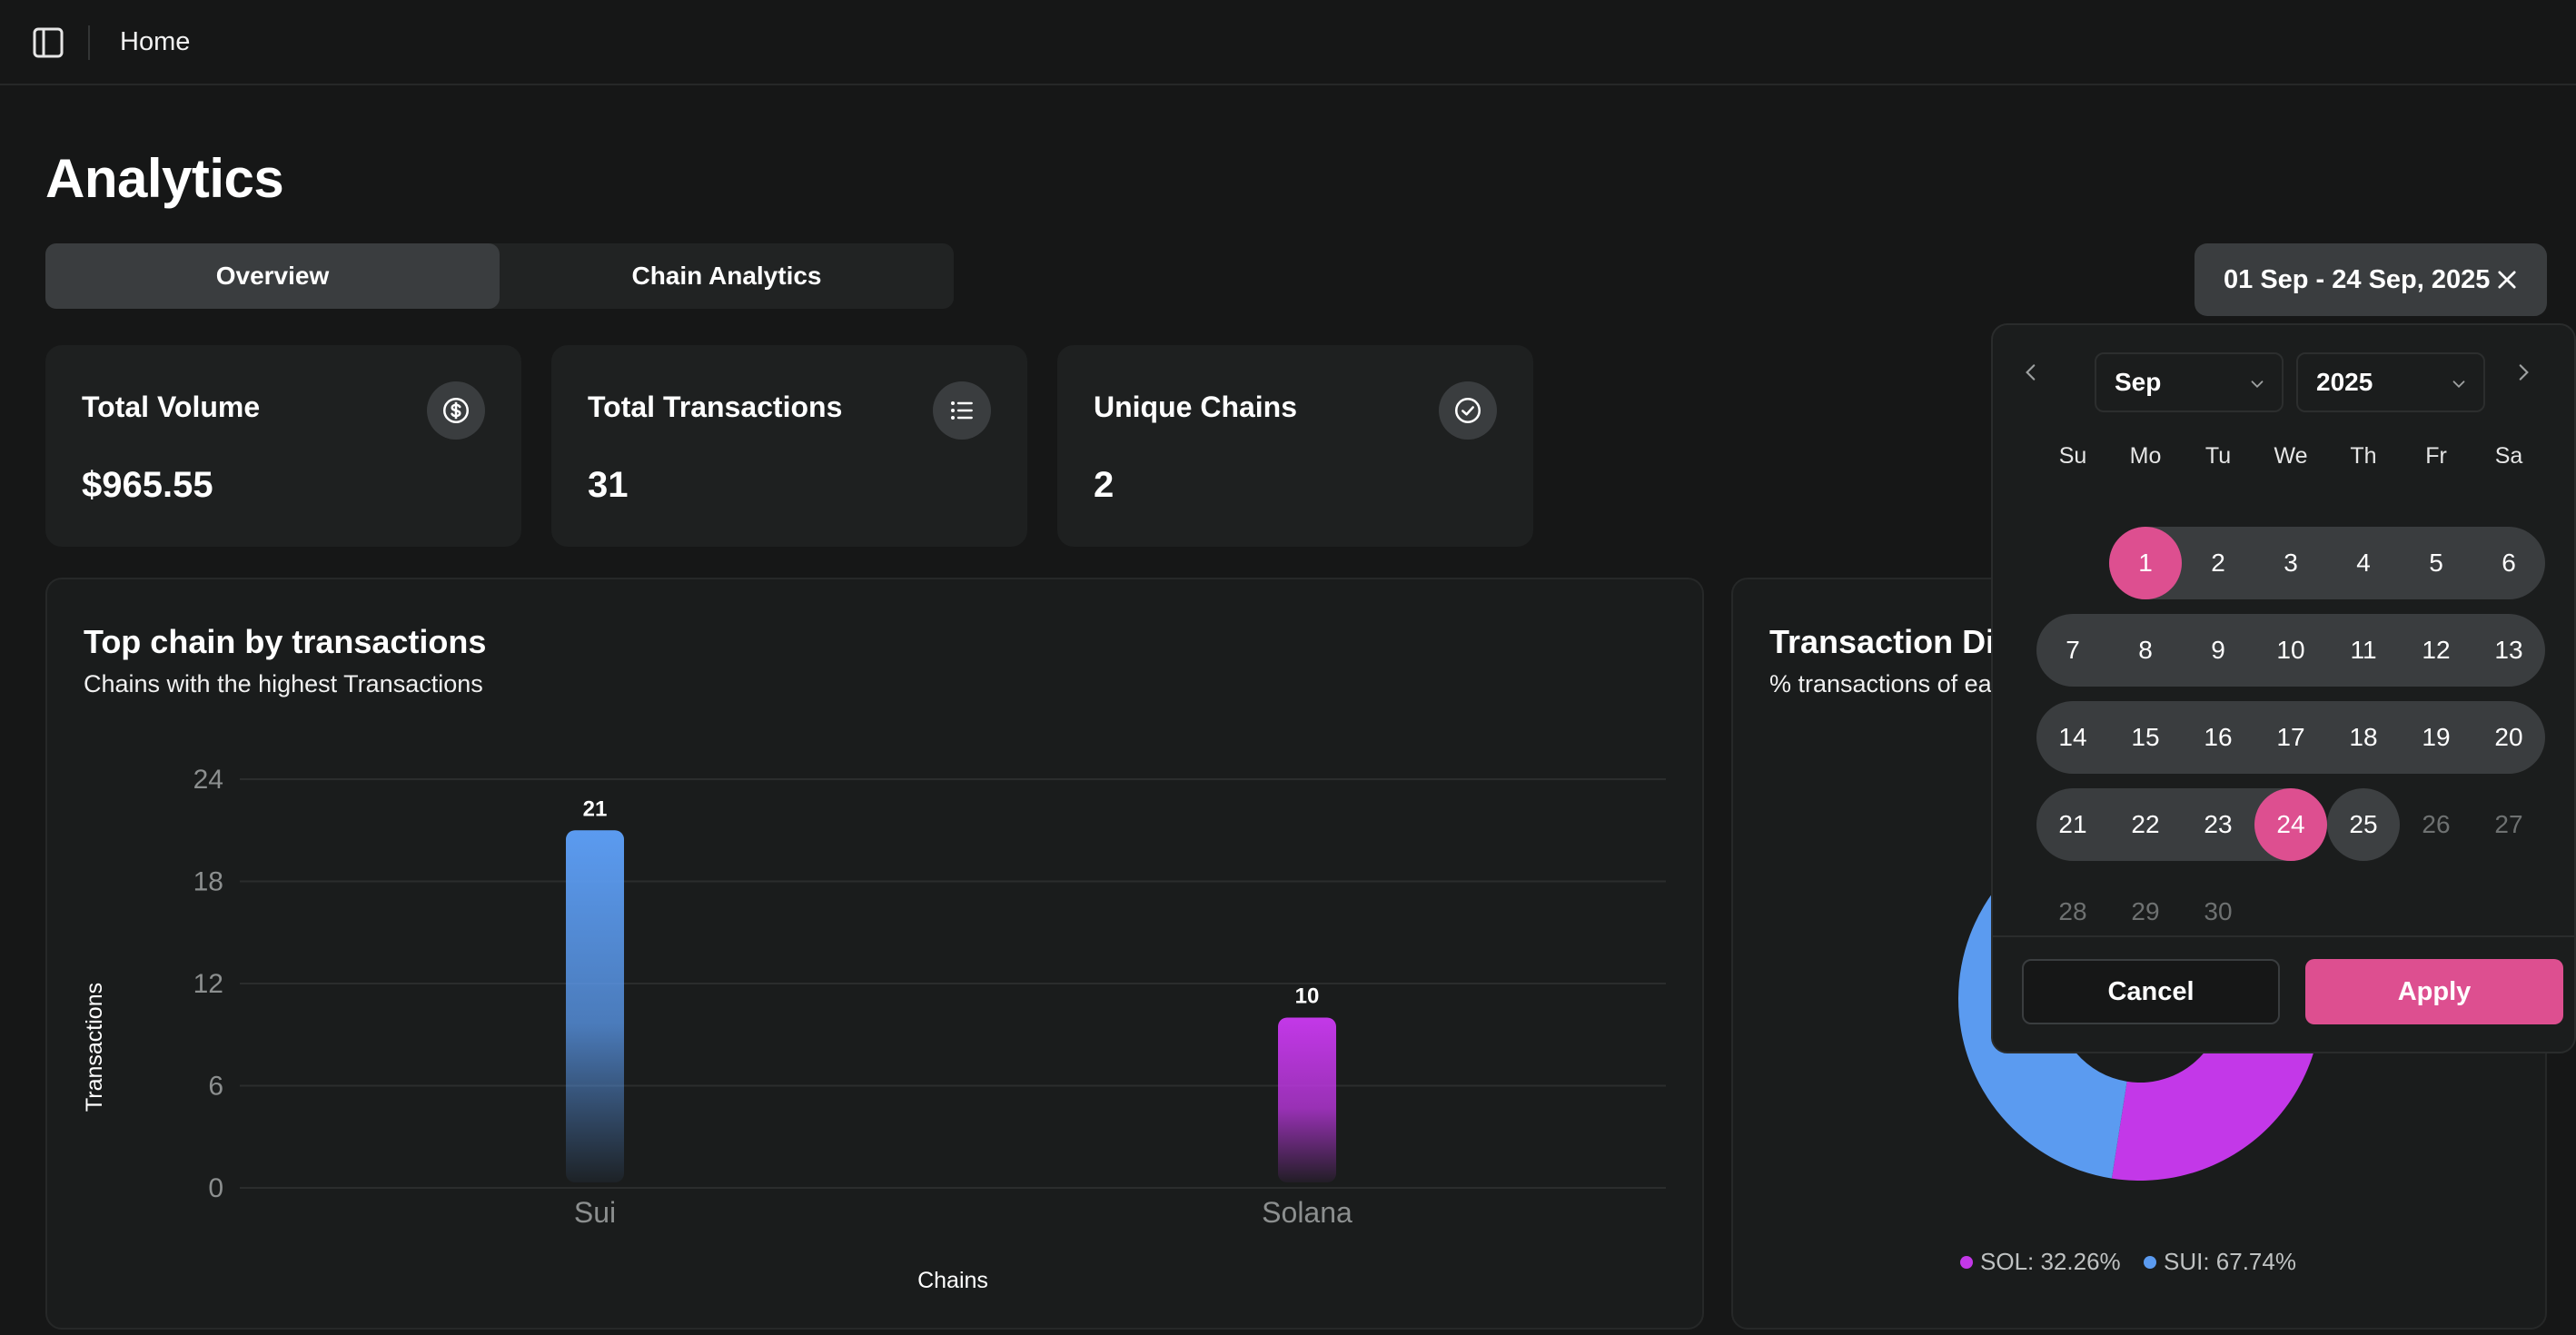  What do you see at coordinates (2436, 563) in the screenshot?
I see `calendar-day: 5` at bounding box center [2436, 563].